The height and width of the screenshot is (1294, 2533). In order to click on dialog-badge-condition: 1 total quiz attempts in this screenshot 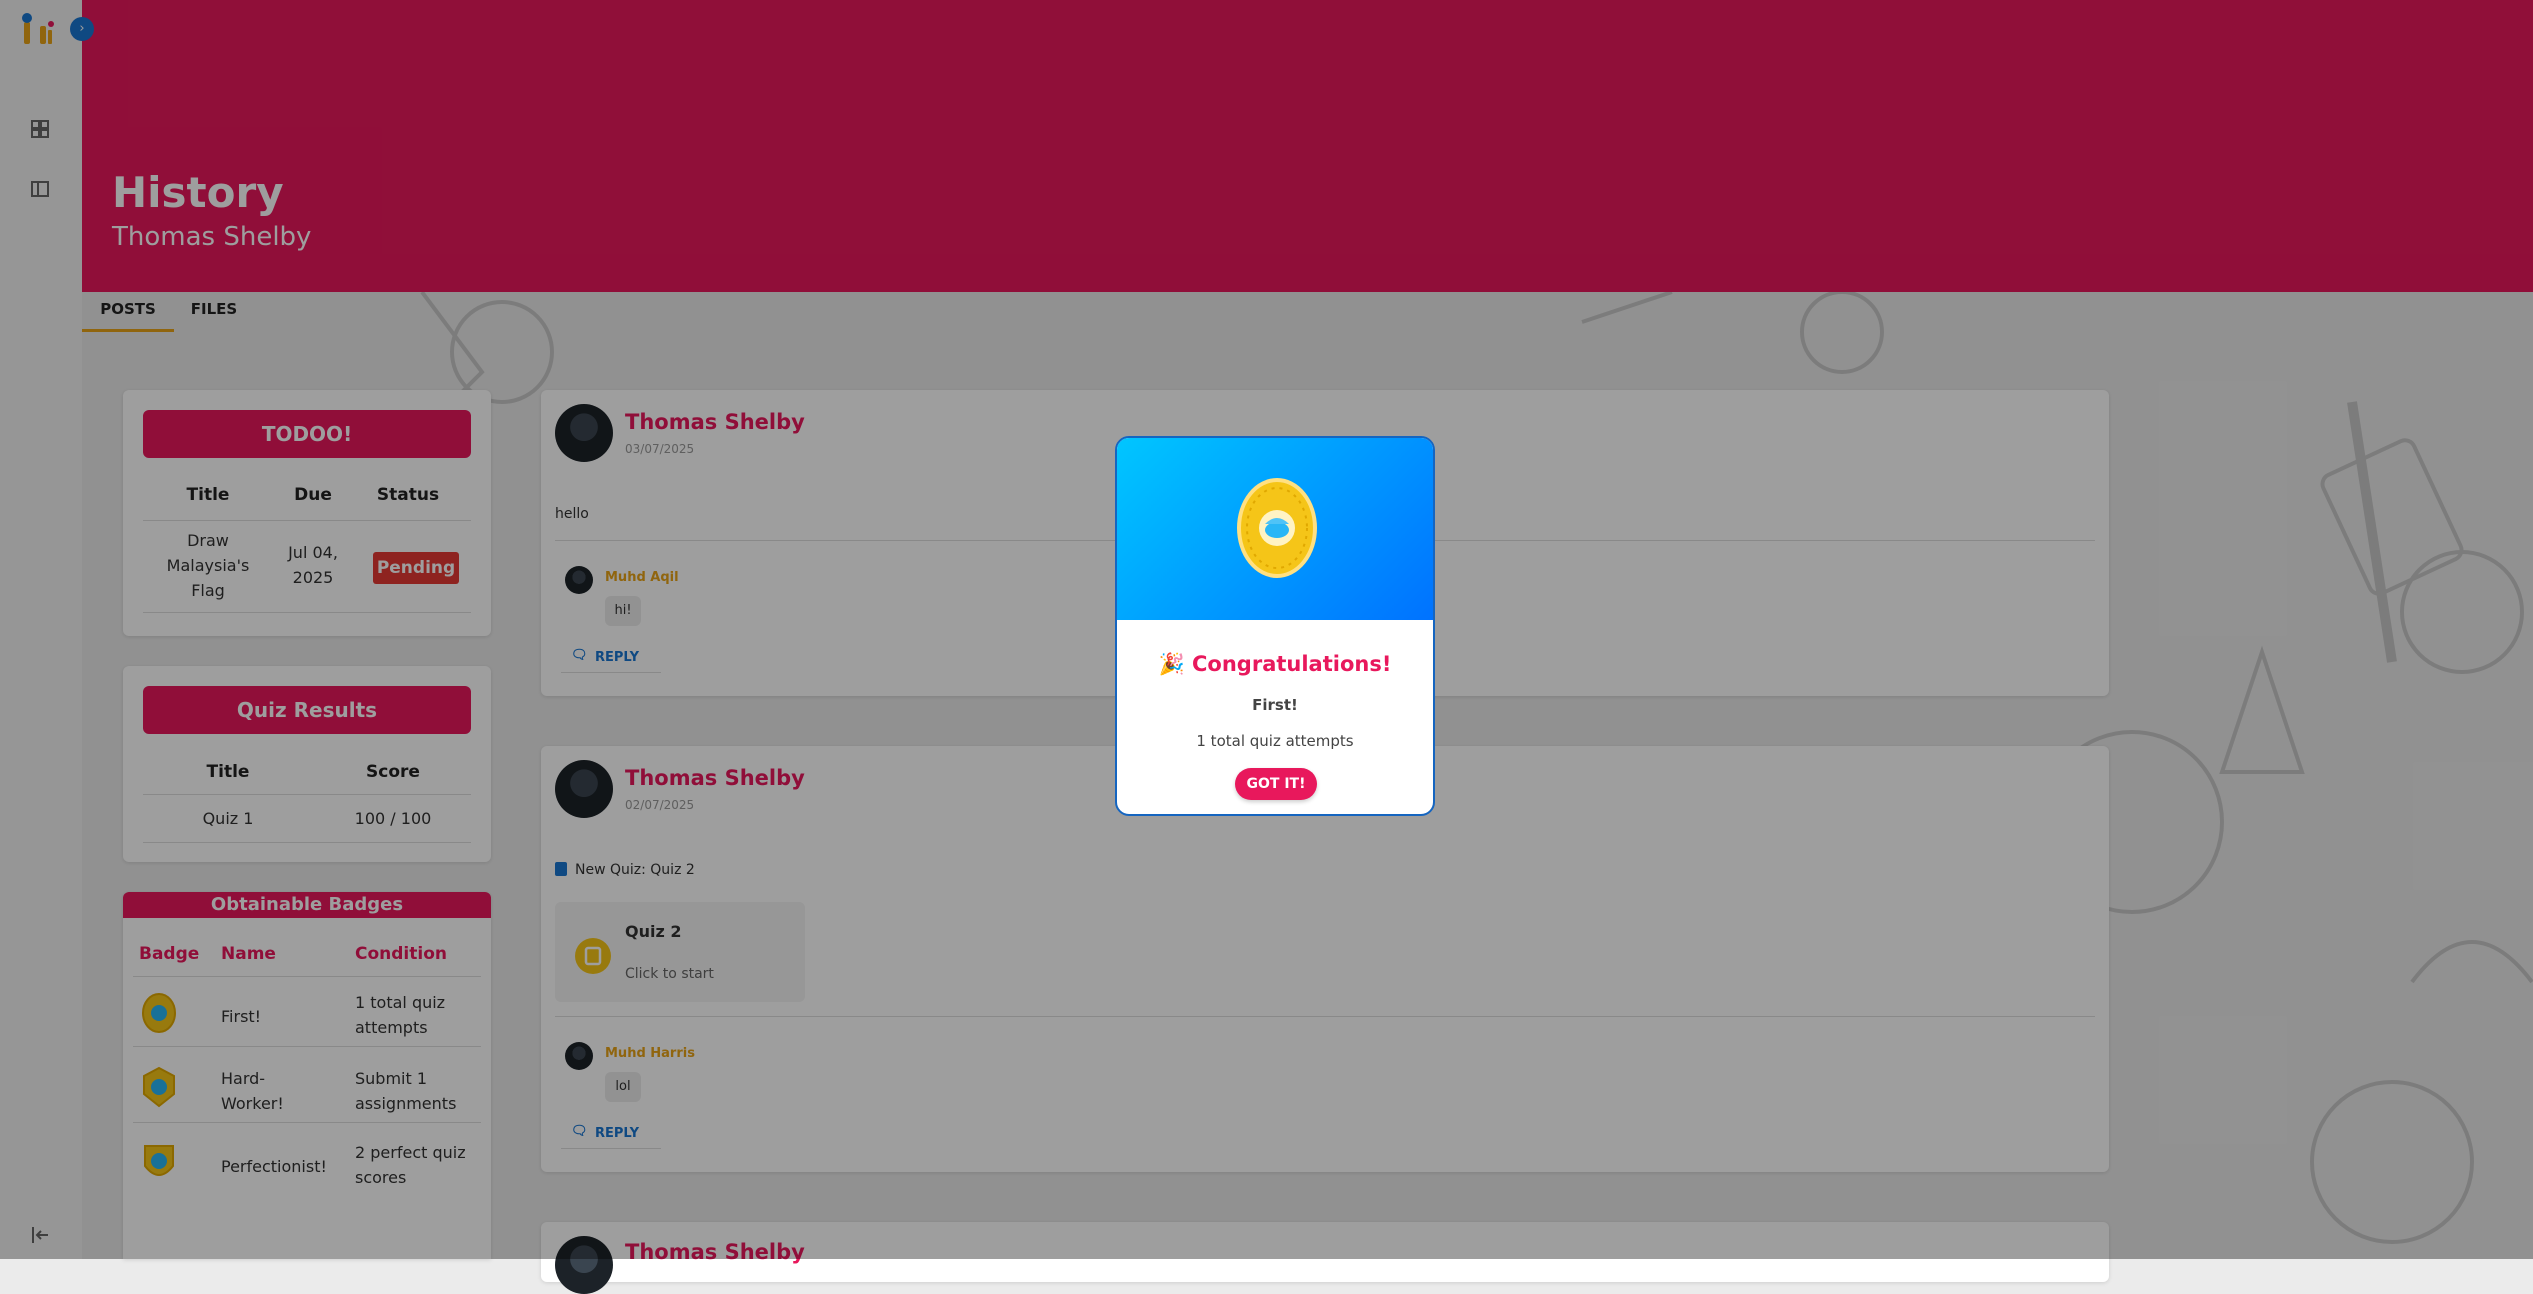, I will do `click(1275, 741)`.